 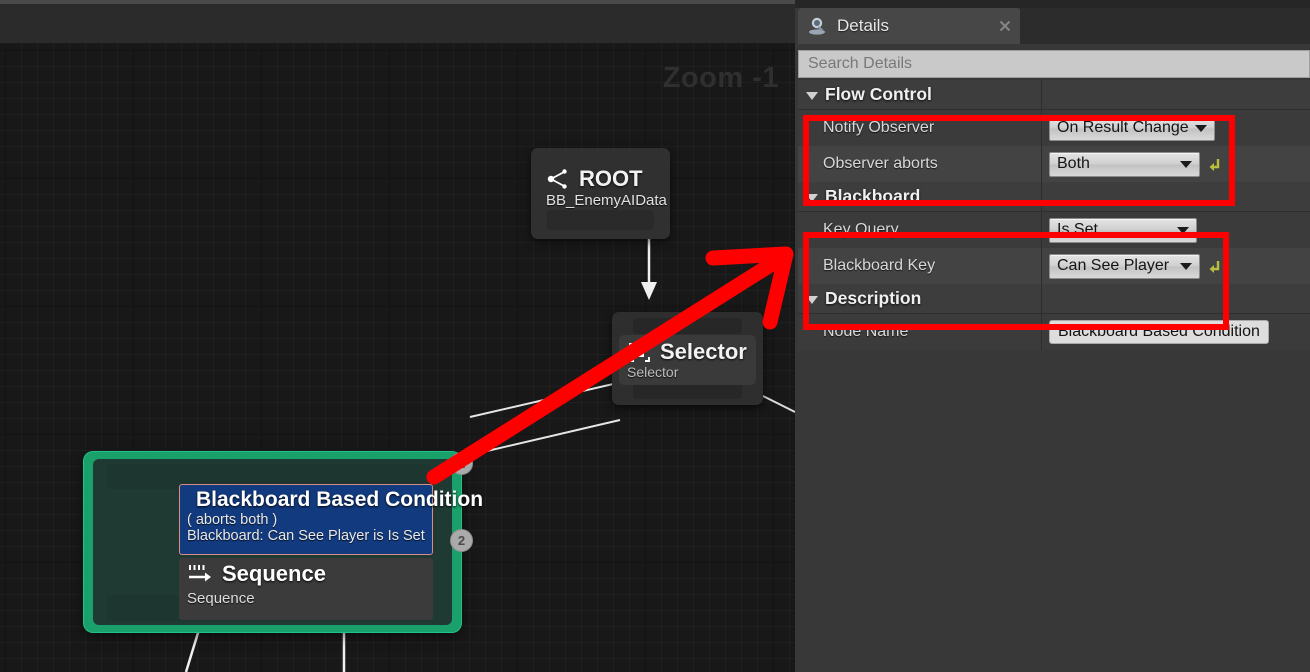 What do you see at coordinates (687, 391) in the screenshot?
I see `selector-node-child-slot` at bounding box center [687, 391].